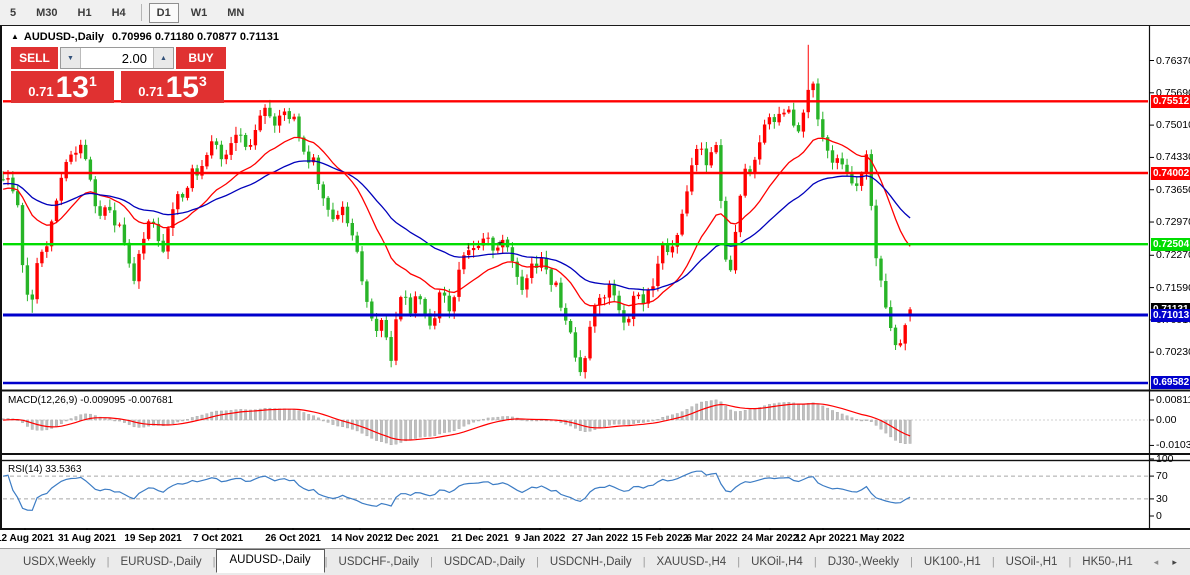 This screenshot has height=575, width=1190. I want to click on date-axis-label: 19 Sep 2021, so click(153, 538).